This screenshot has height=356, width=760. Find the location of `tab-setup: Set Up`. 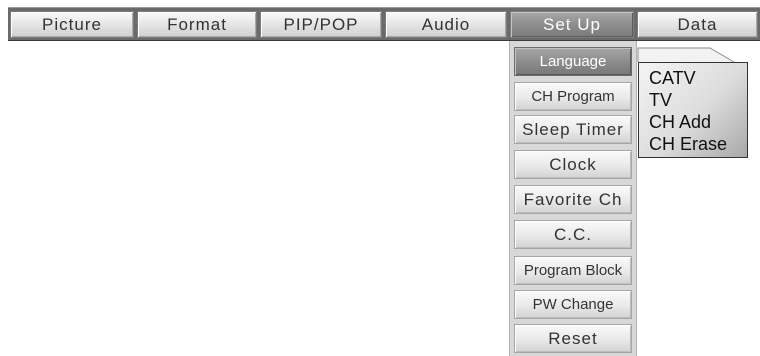

tab-setup: Set Up is located at coordinates (572, 24).